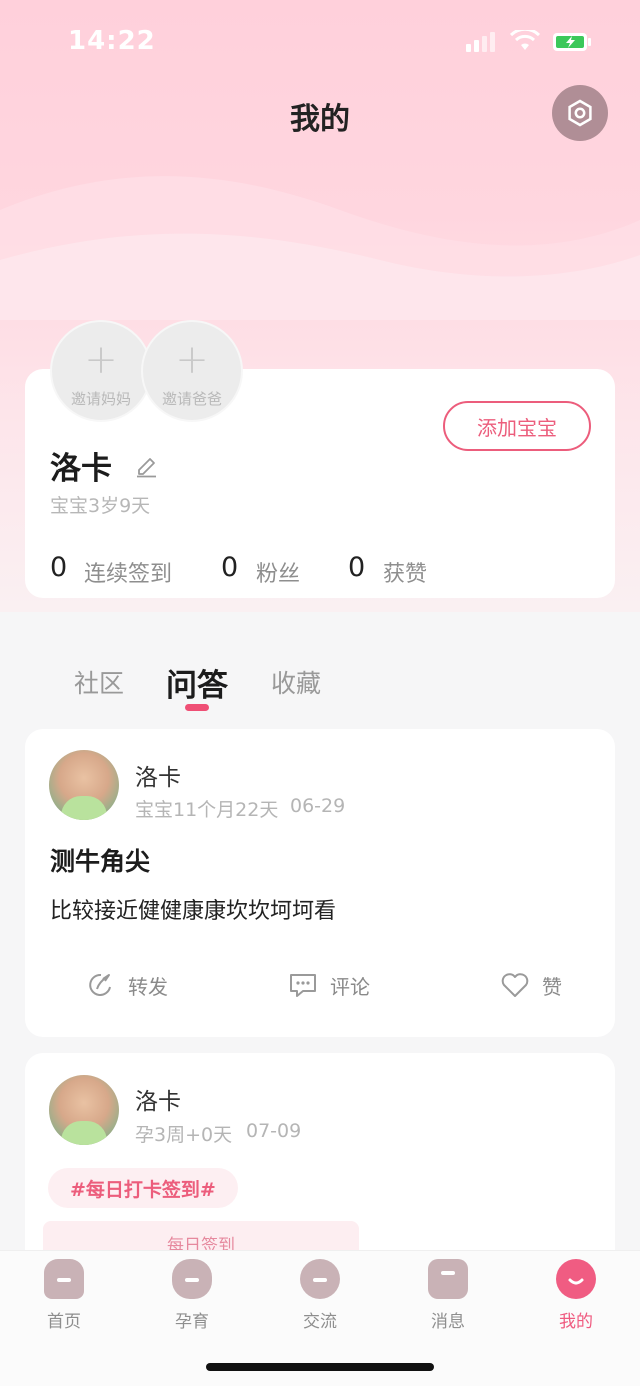 The image size is (640, 1386). I want to click on share-icon, so click(100, 984).